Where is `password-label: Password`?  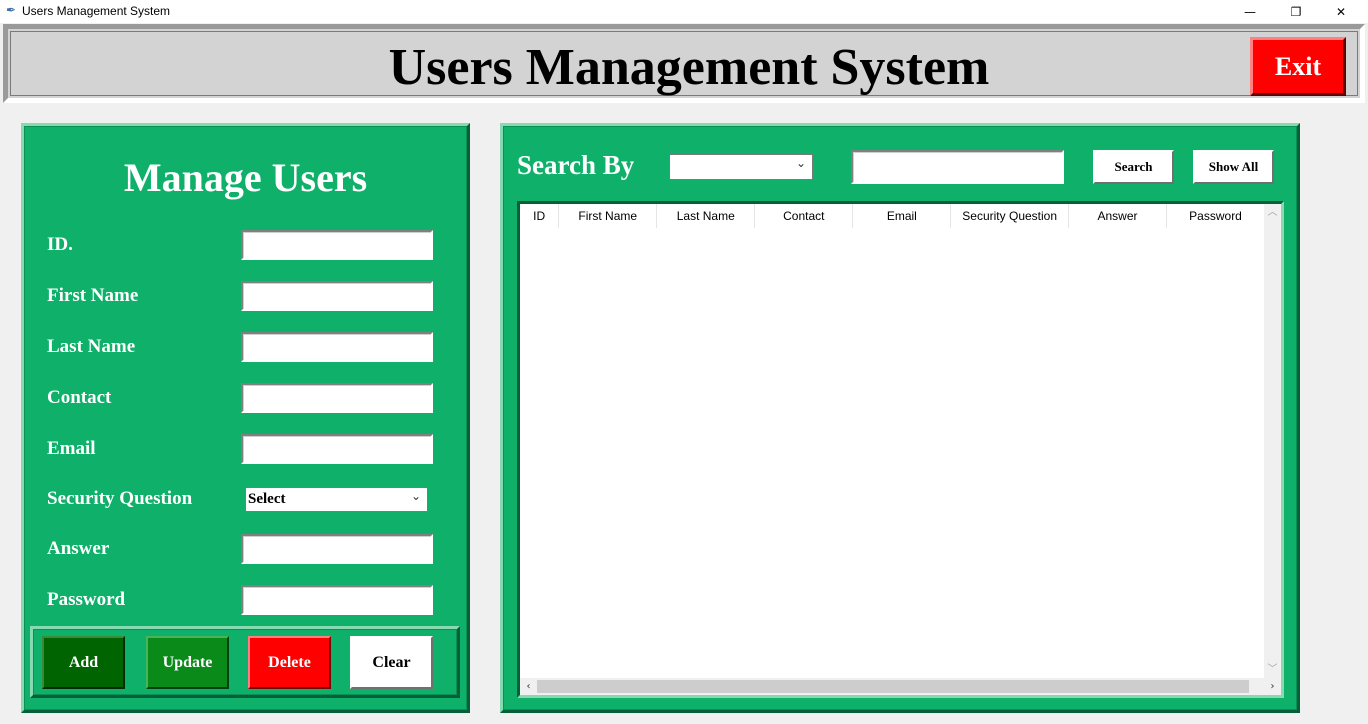
password-label: Password is located at coordinates (86, 599).